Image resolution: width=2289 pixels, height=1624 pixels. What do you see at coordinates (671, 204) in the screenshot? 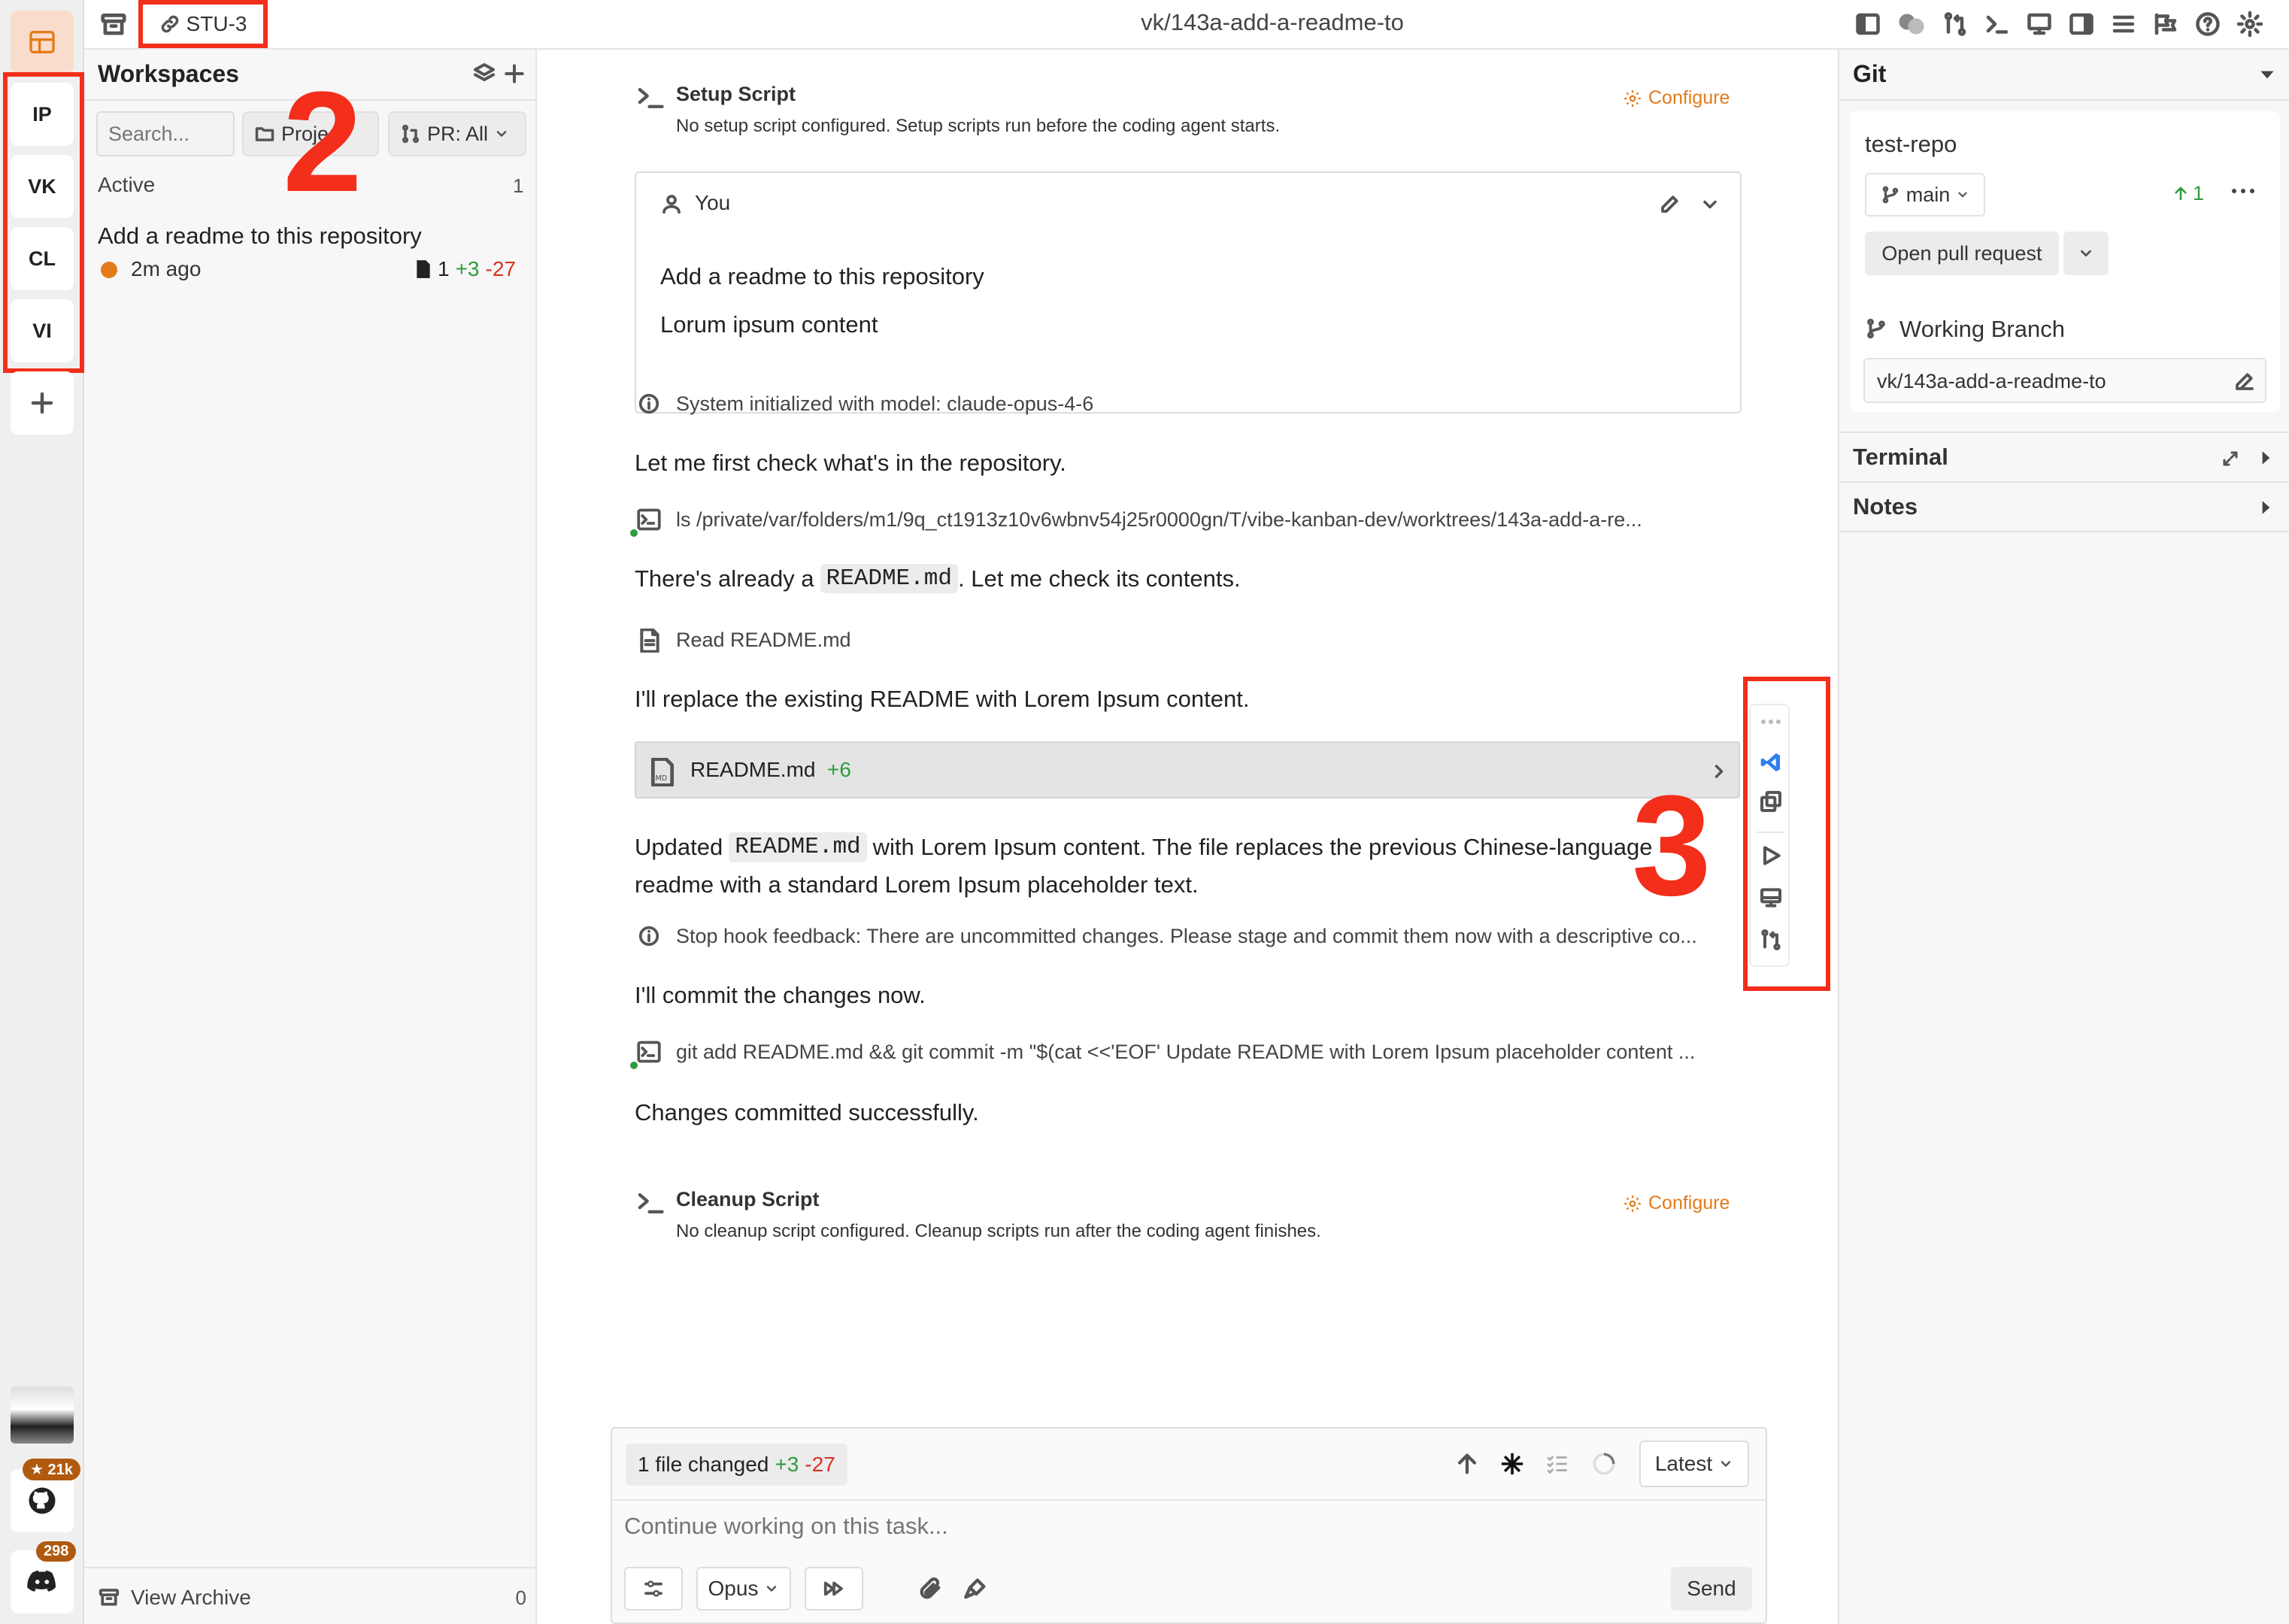
I see `user-icon` at bounding box center [671, 204].